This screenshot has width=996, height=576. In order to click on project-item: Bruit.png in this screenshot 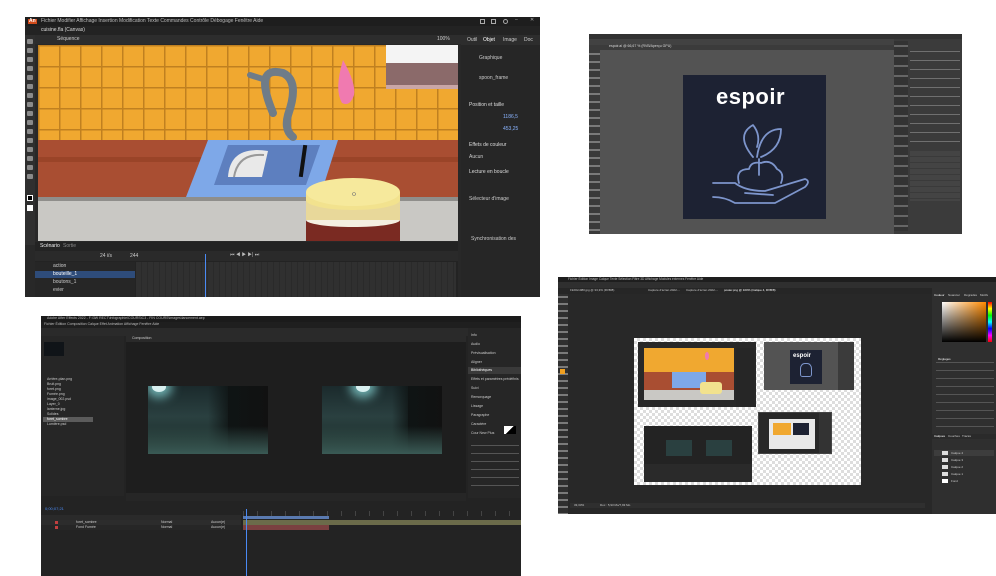, I will do `click(54, 384)`.